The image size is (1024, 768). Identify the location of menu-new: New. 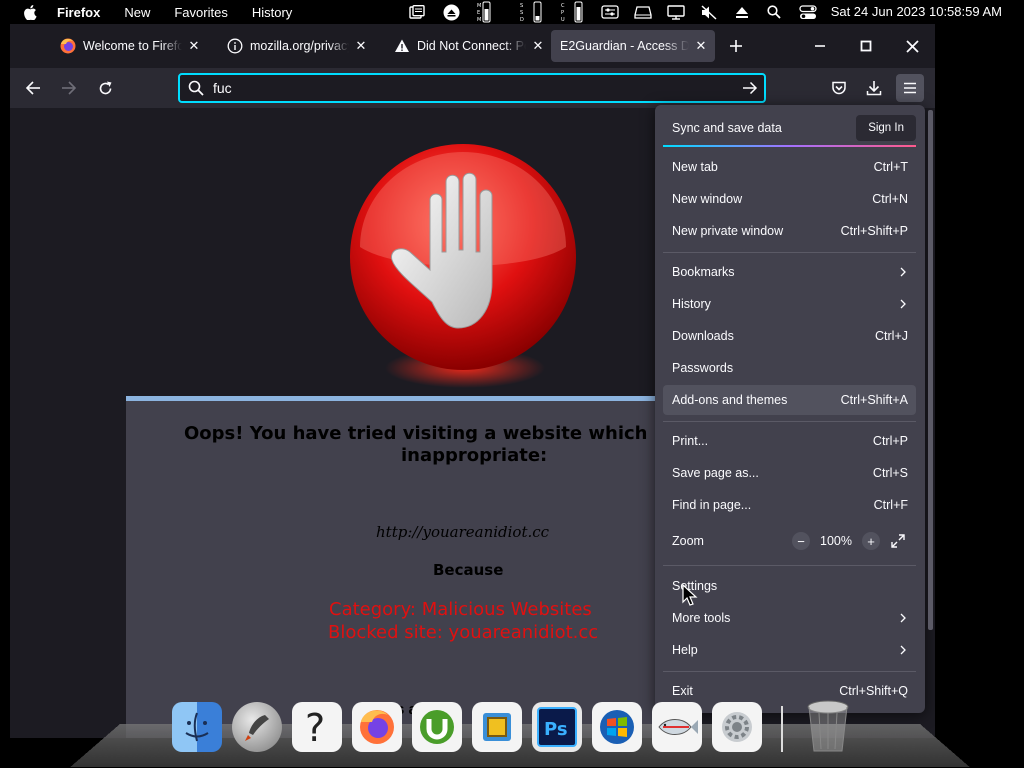
(137, 12).